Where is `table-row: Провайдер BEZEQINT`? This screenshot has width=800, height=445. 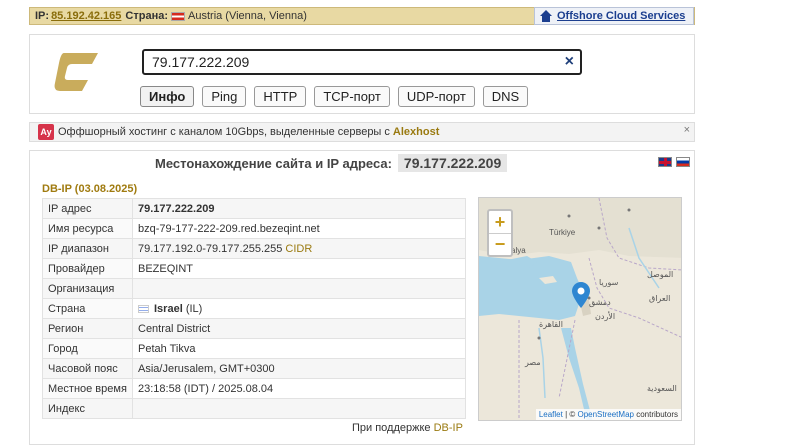
table-row: Провайдер BEZEQINT is located at coordinates (254, 268).